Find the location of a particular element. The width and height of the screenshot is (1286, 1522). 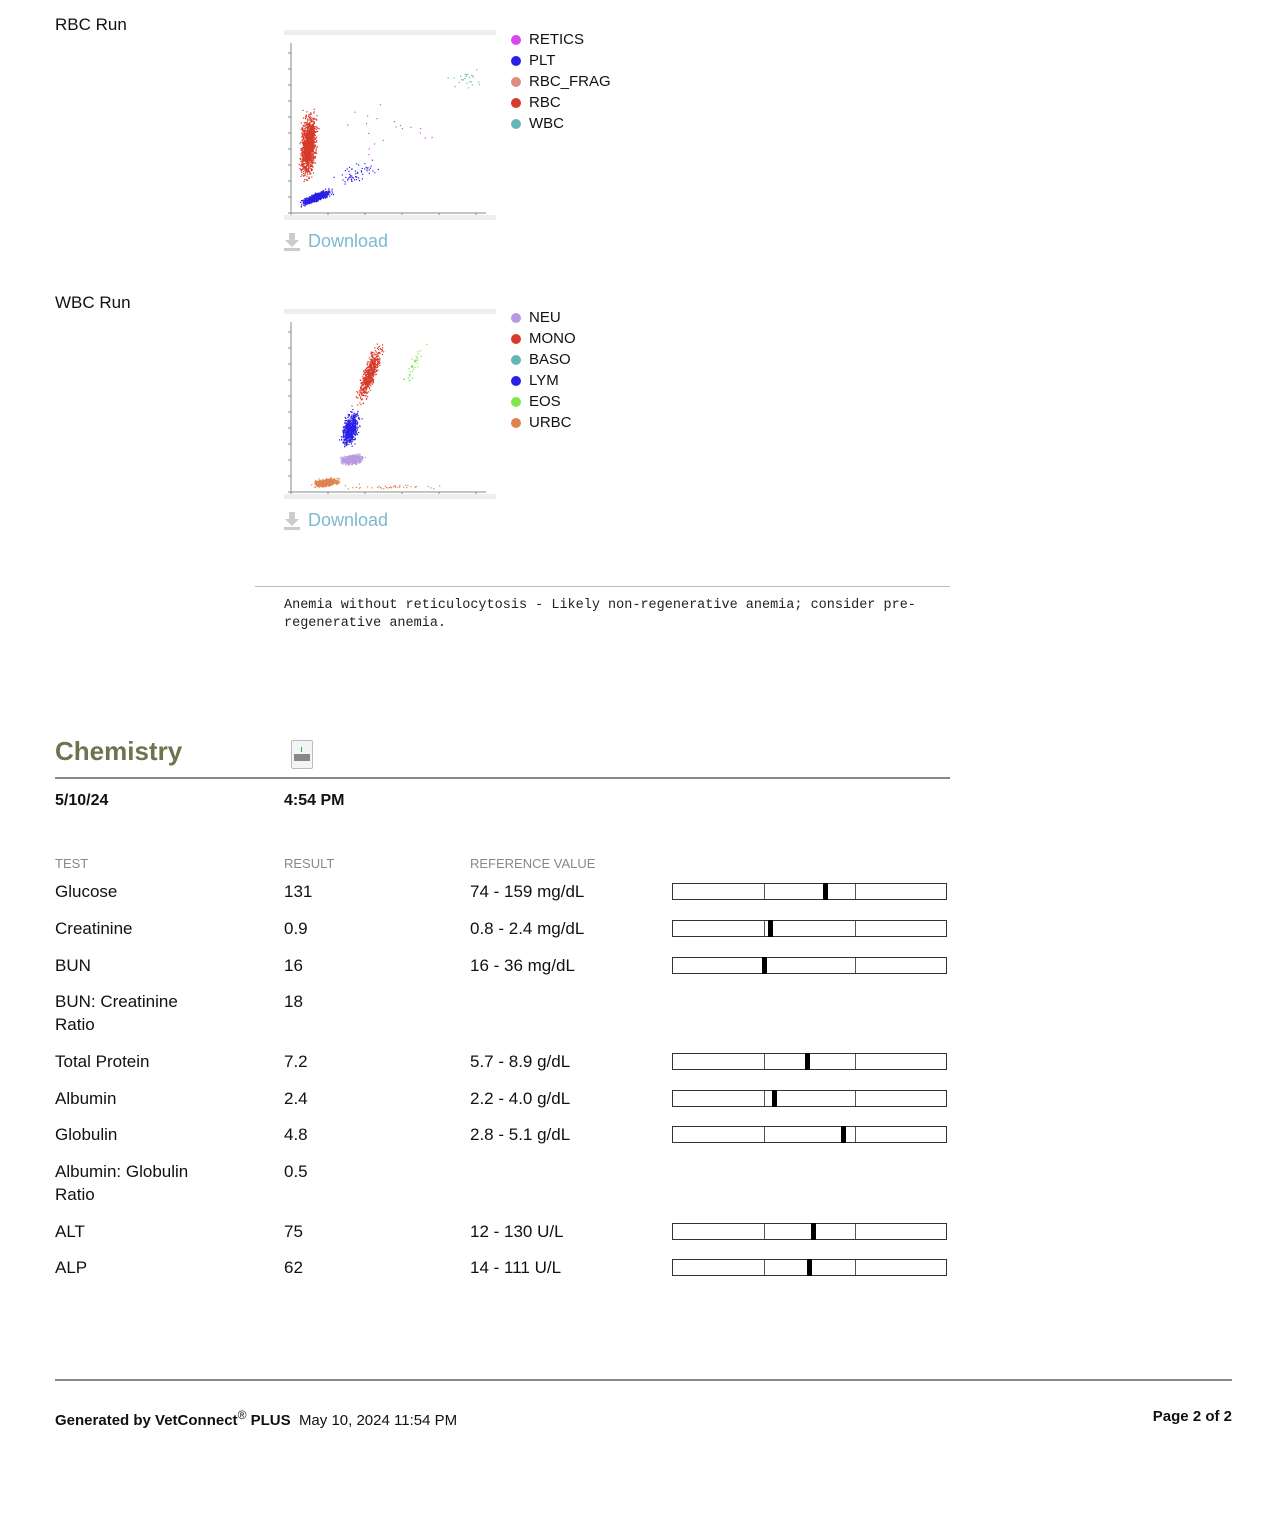

divider is located at coordinates (602, 586).